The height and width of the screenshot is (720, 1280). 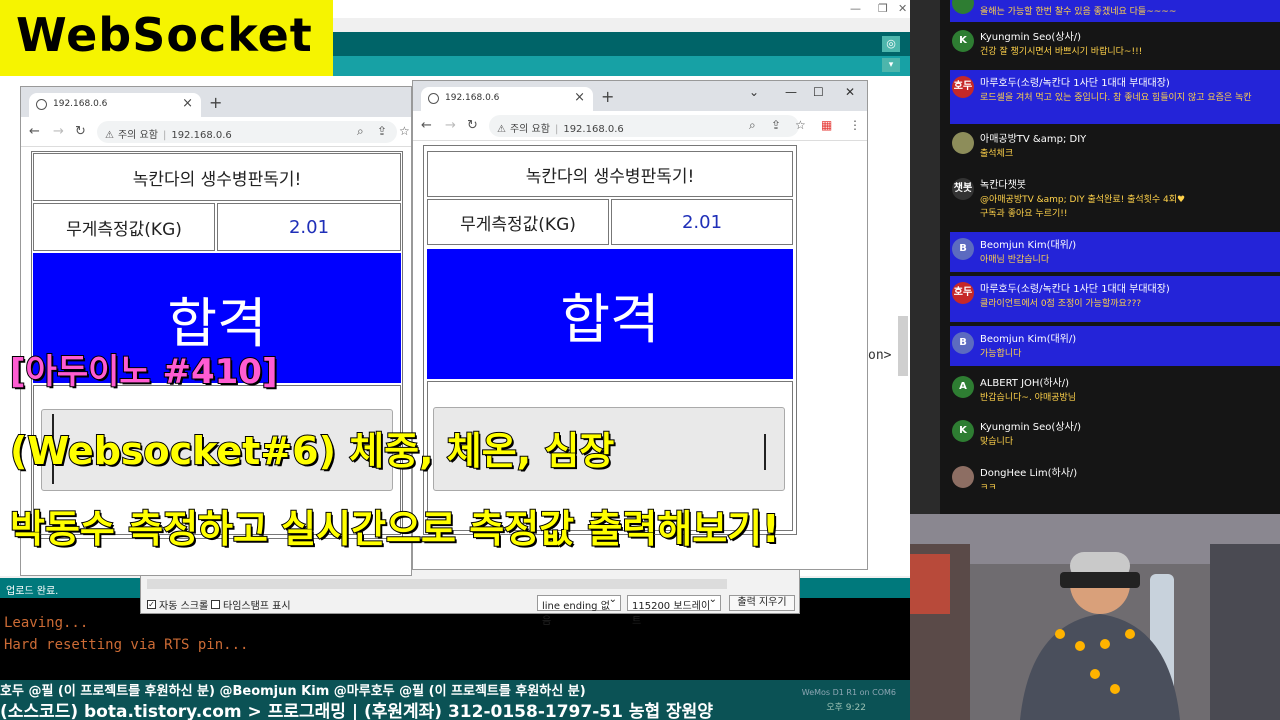 I want to click on chat-text: 로드셀을 겨처 먹고 있는 중입니다. 참 좋네요 힘들이지 않고 요즘은 녹칸, so click(x=1116, y=98).